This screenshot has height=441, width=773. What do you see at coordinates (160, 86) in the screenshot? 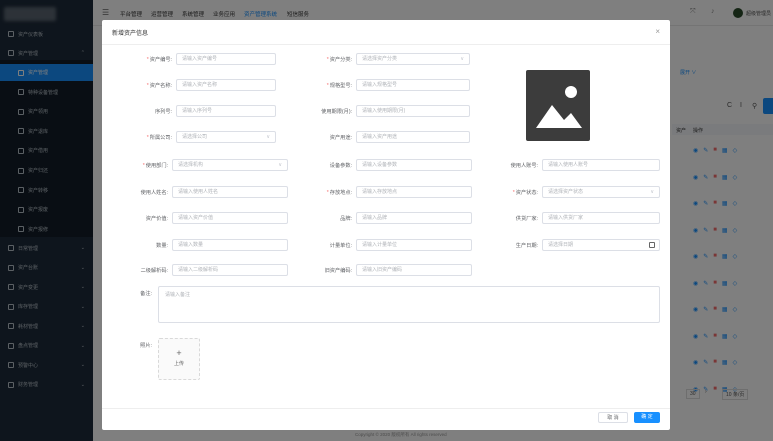
I see `field-label-text: 资产名称:` at bounding box center [160, 86].